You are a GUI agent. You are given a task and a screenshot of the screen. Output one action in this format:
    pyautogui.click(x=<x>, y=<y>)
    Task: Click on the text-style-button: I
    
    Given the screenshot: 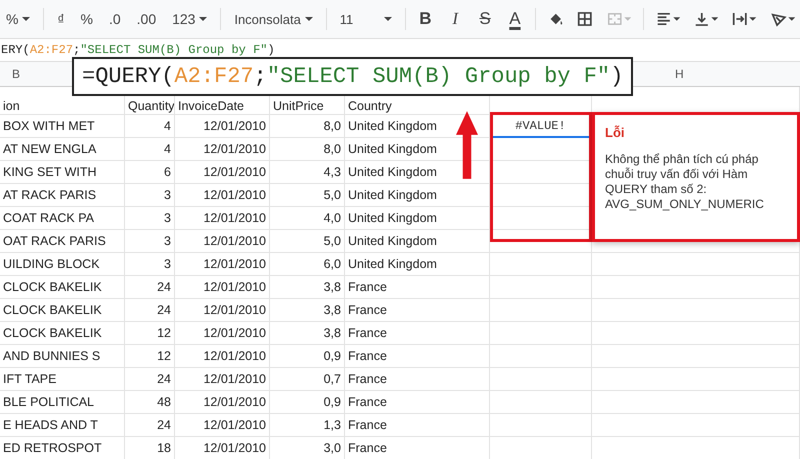 What is the action you would take?
    pyautogui.click(x=455, y=19)
    